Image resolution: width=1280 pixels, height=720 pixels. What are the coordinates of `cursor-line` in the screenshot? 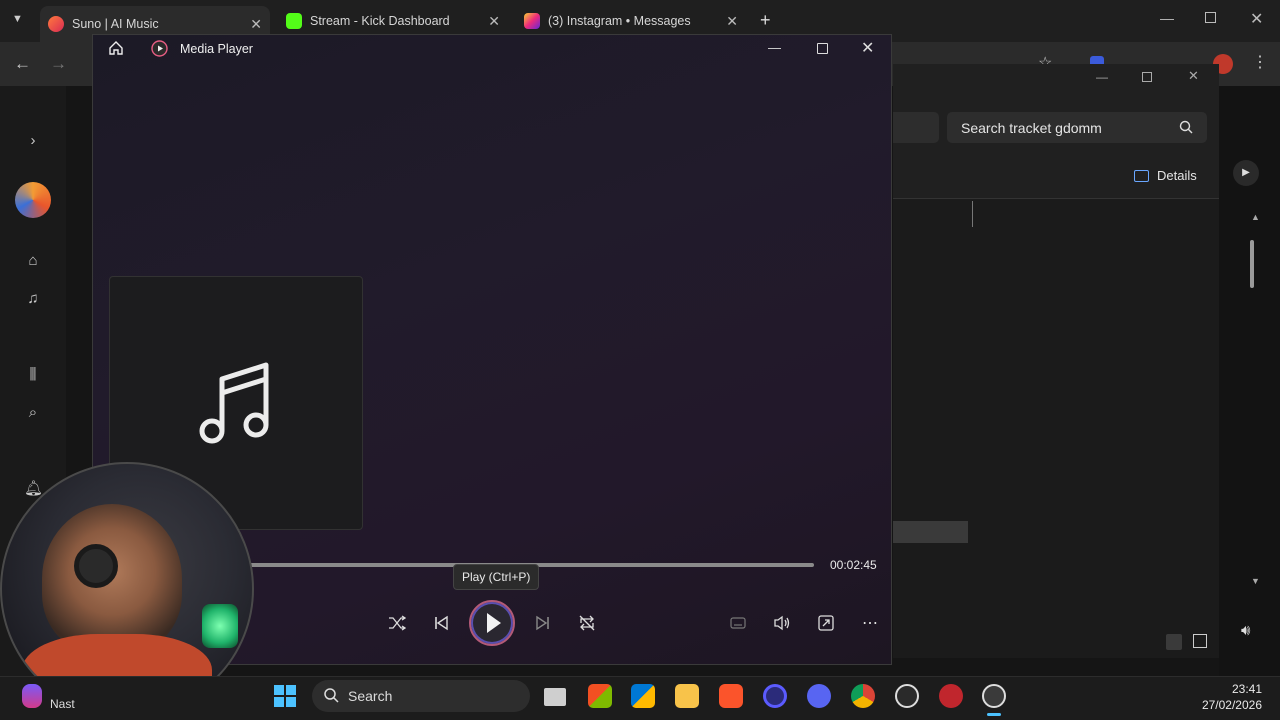 It's located at (972, 214).